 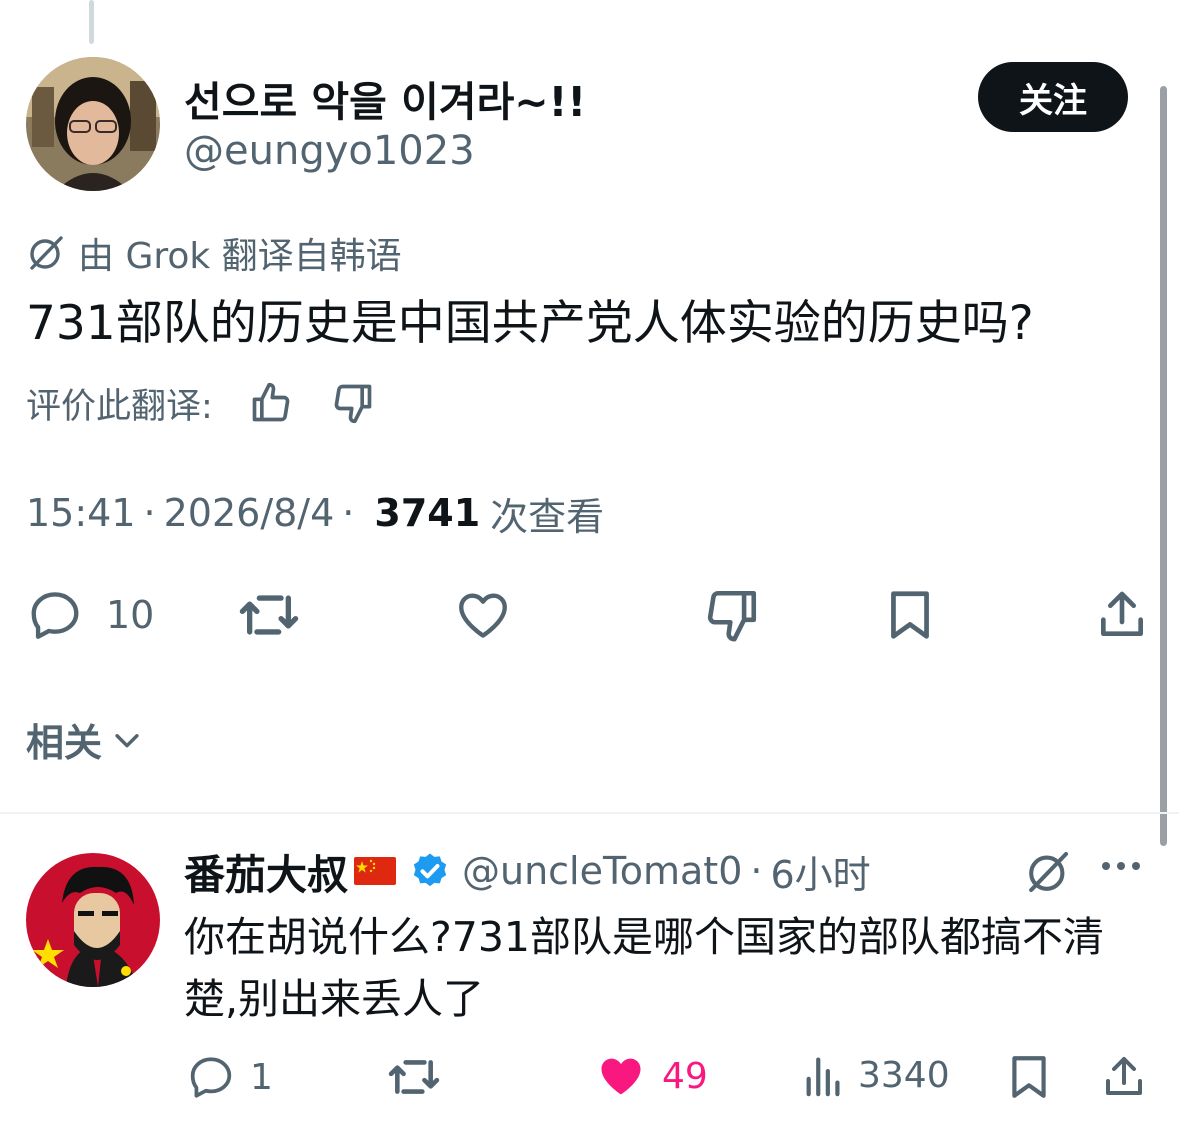 What do you see at coordinates (685, 1076) in the screenshot?
I see `reply-like-count: 49` at bounding box center [685, 1076].